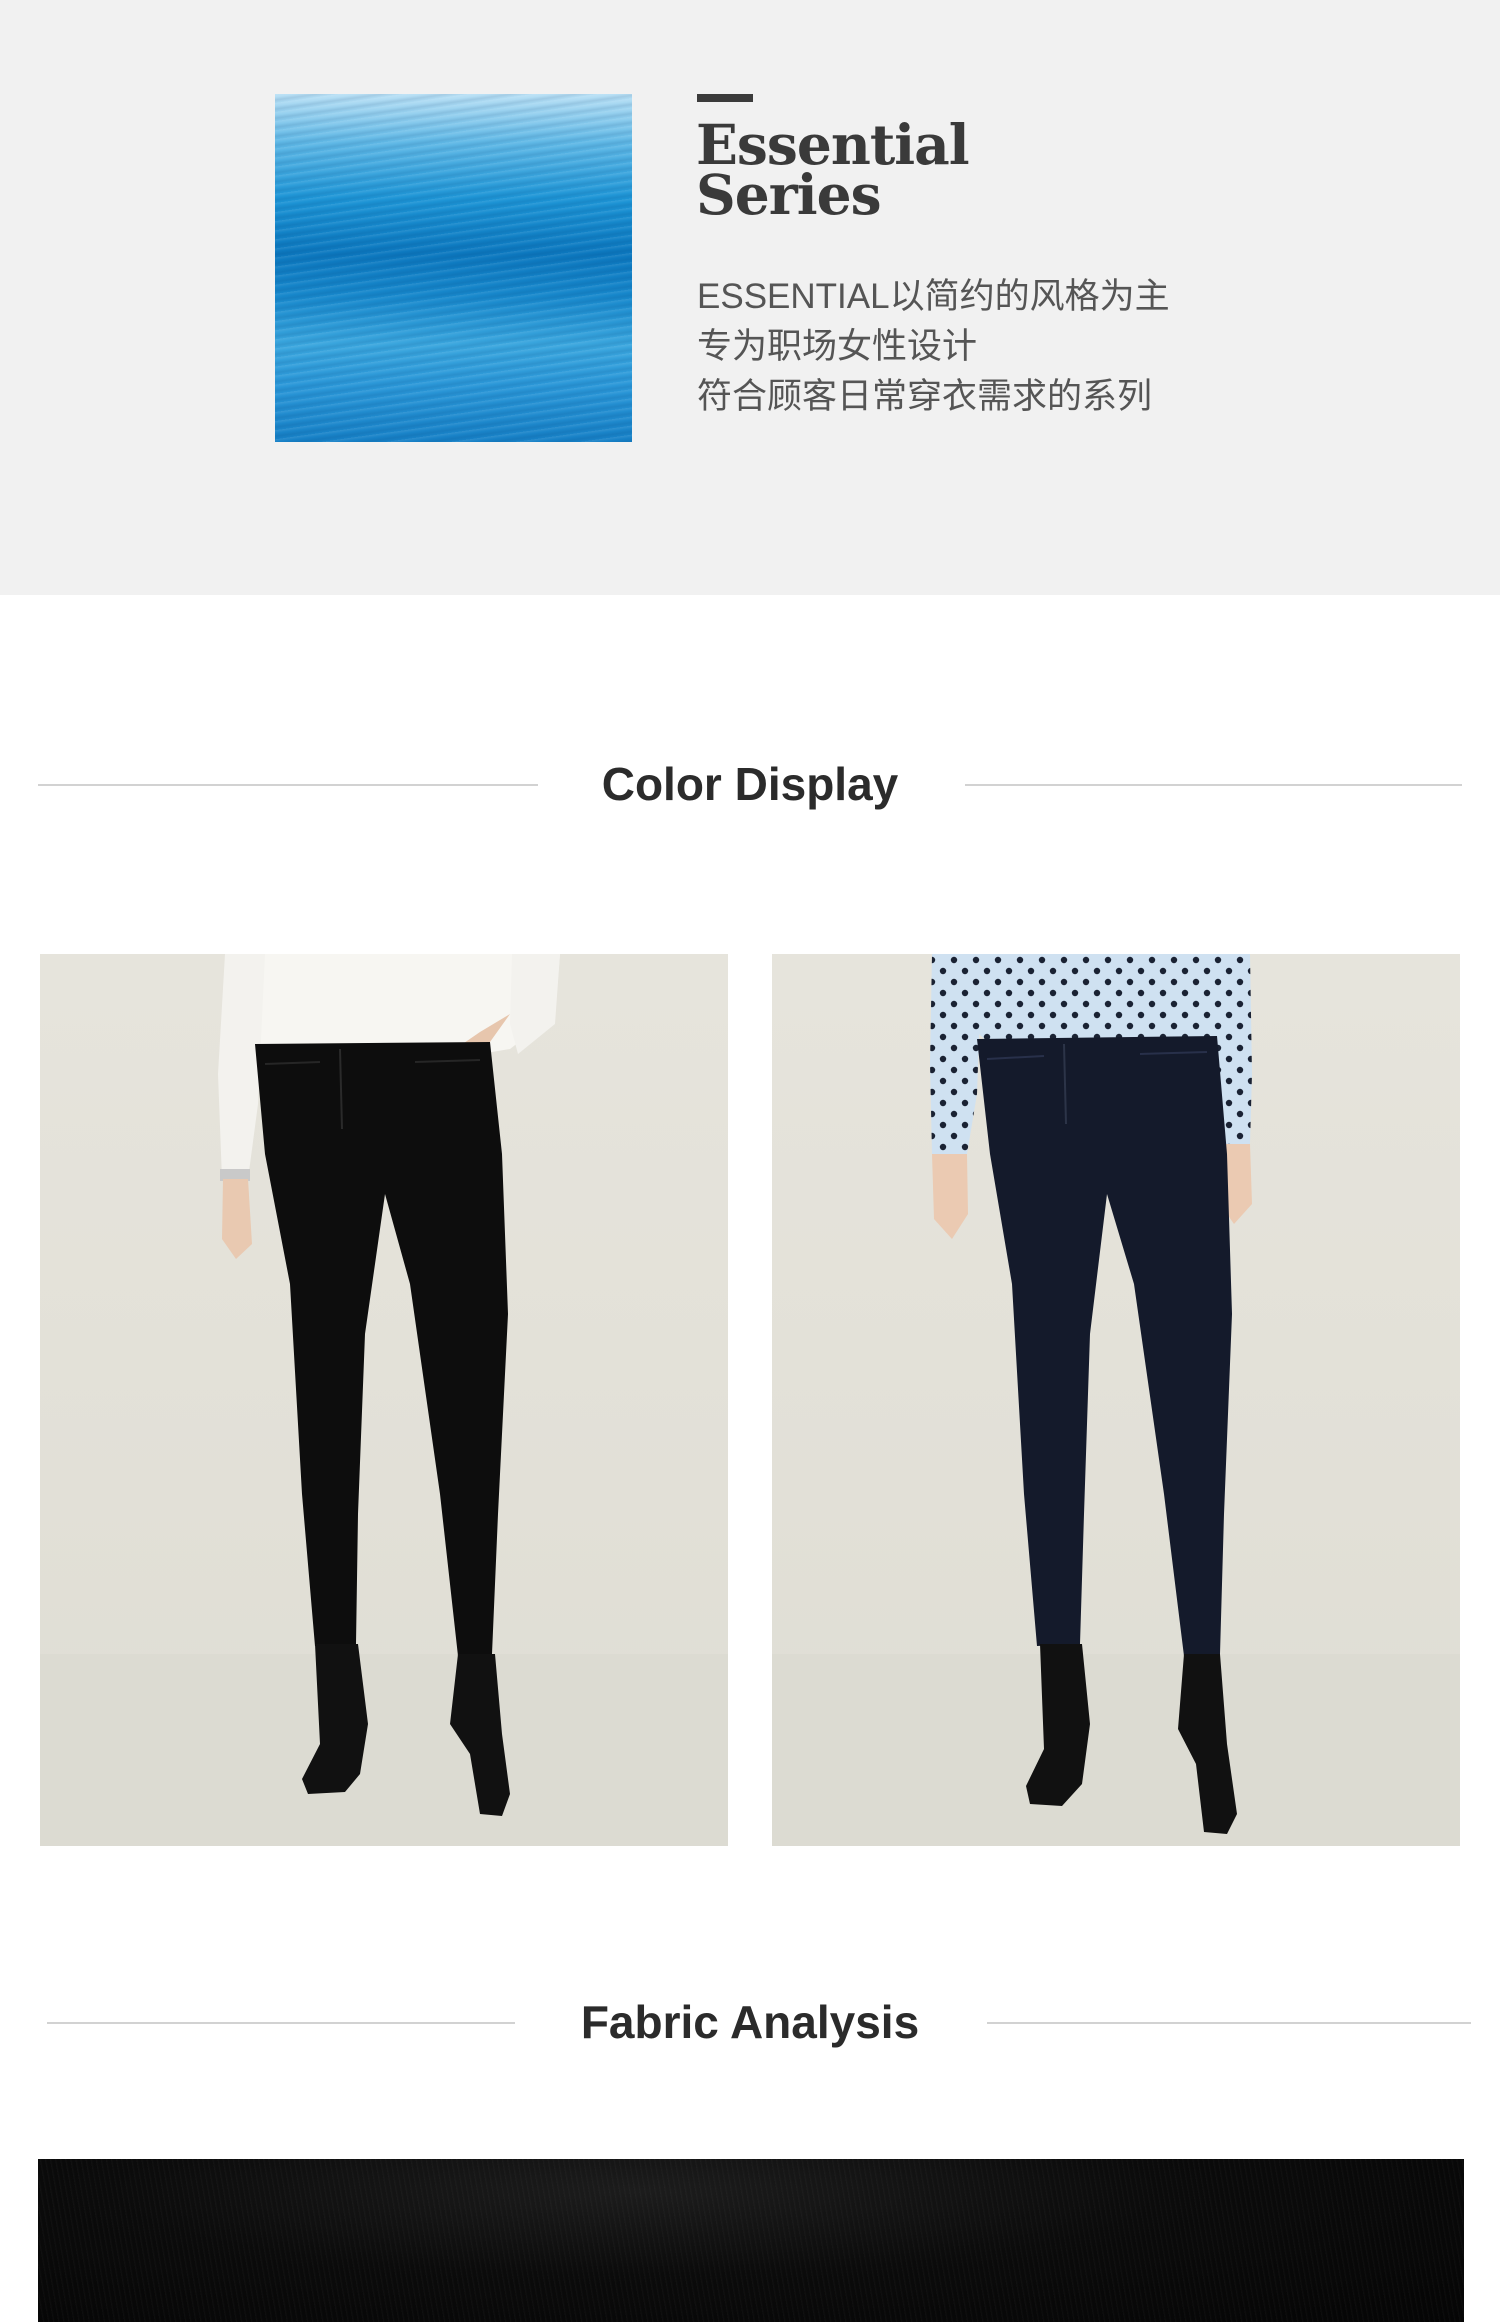  Describe the element at coordinates (453, 268) in the screenshot. I see `blue-texture-swatch` at that location.